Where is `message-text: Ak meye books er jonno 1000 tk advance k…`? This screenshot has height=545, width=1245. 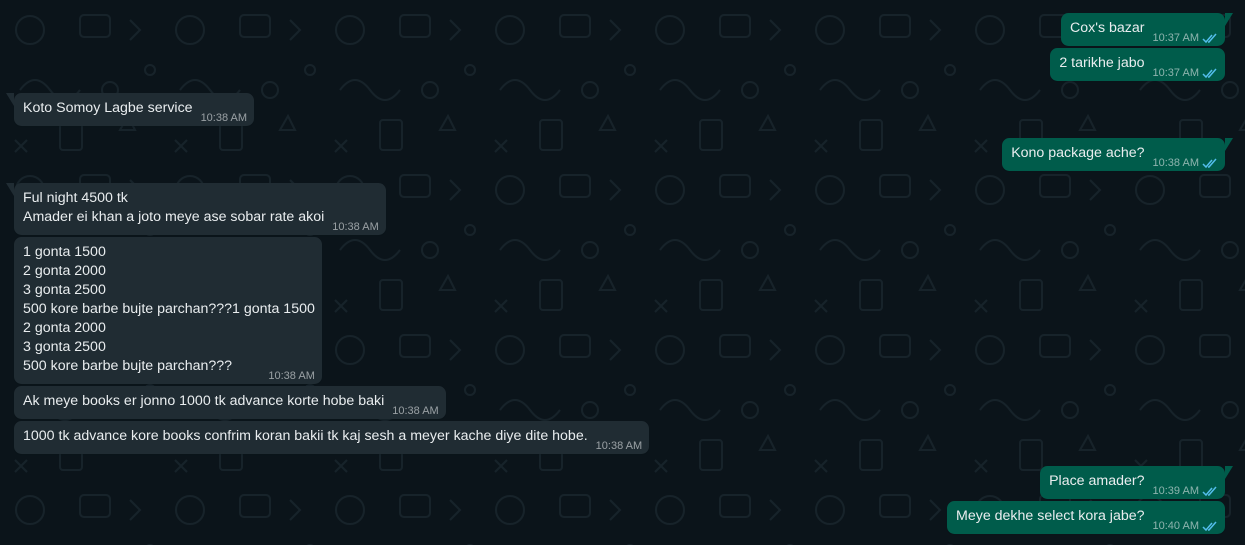
message-text: Ak meye books er jonno 1000 tk advance k… is located at coordinates (204, 401).